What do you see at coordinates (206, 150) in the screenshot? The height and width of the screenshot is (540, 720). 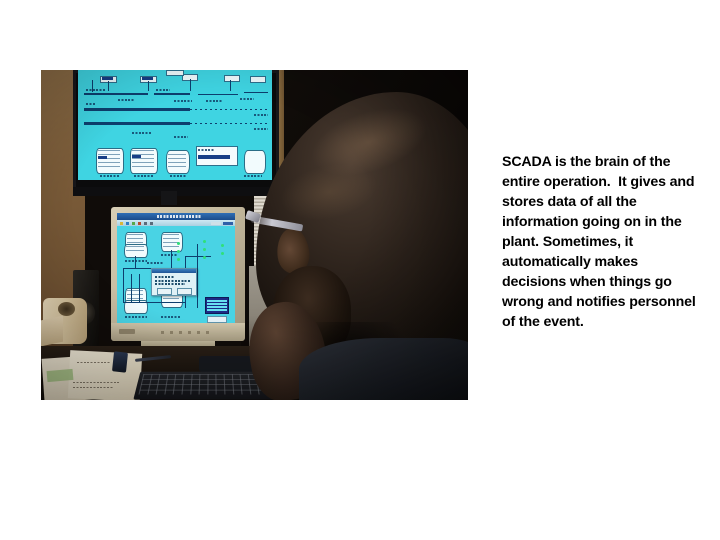 I see `top-screen-trend-label` at bounding box center [206, 150].